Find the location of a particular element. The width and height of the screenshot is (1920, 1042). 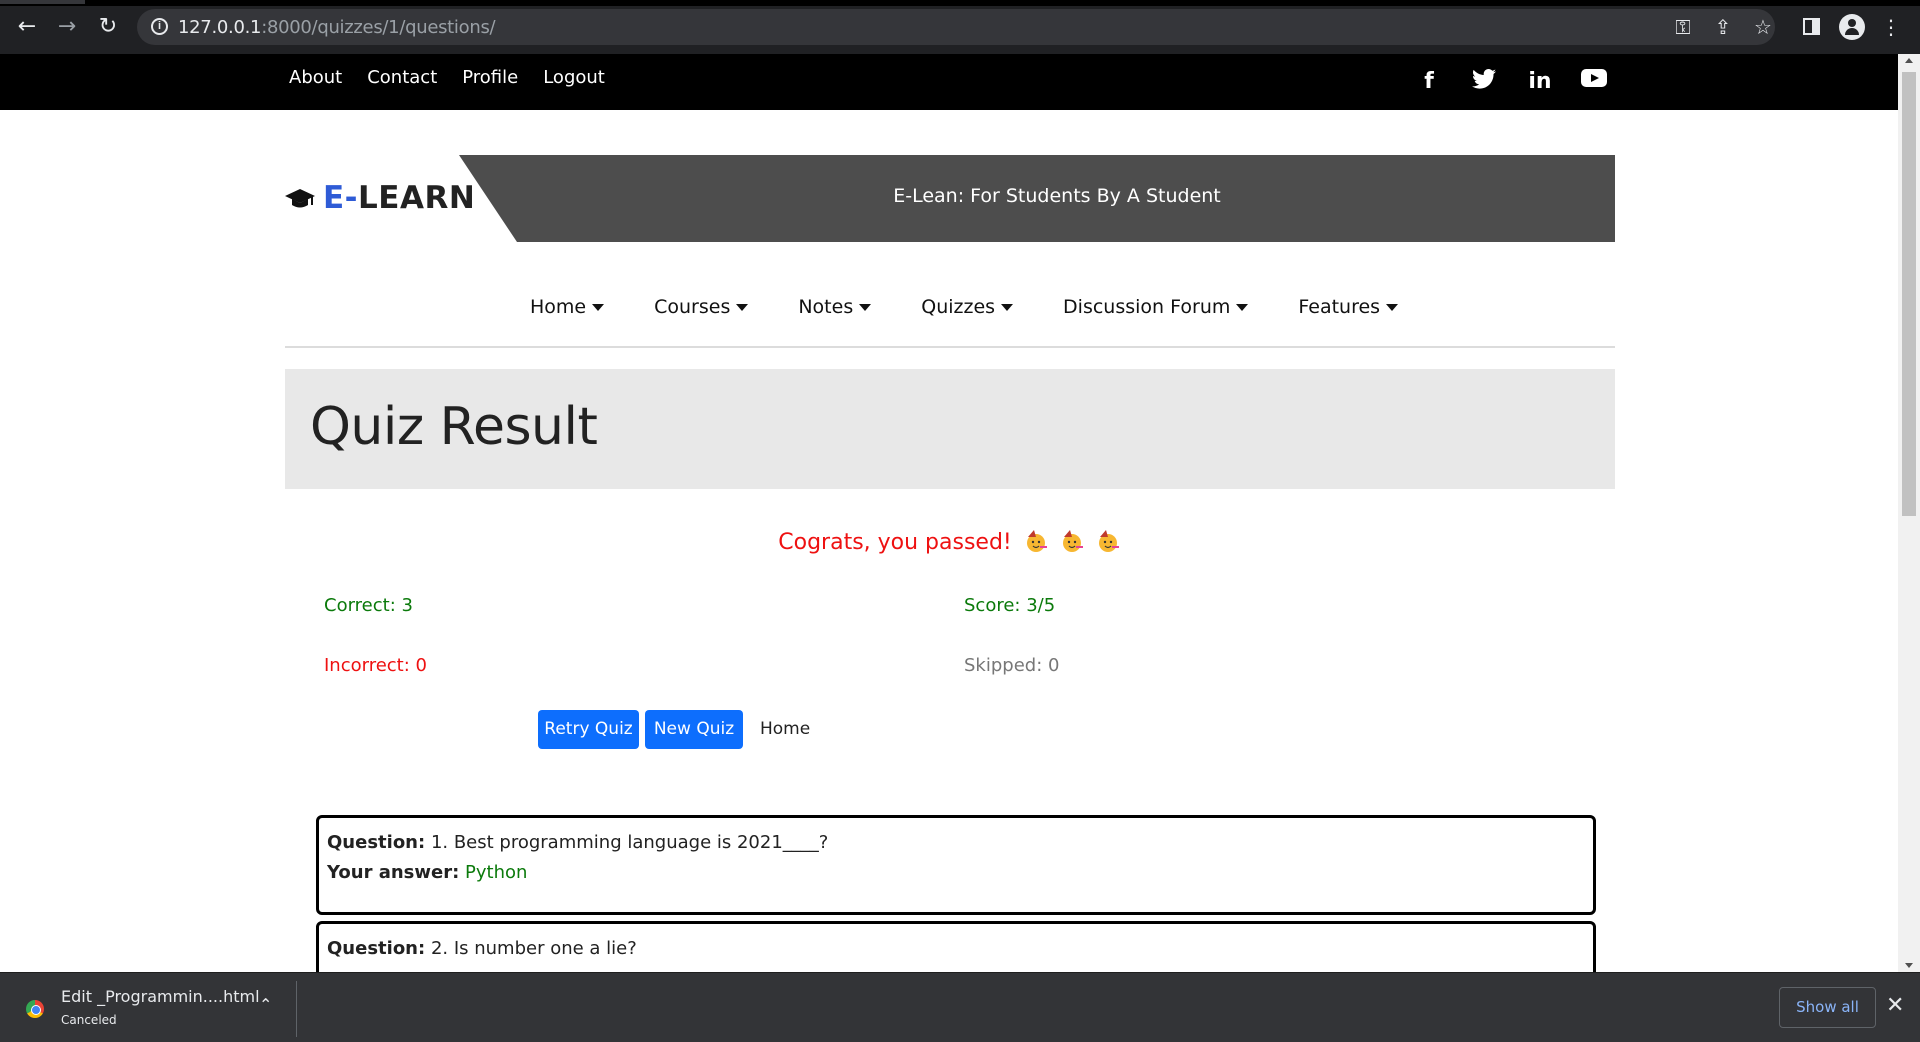

contact-link: Contact is located at coordinates (402, 77).